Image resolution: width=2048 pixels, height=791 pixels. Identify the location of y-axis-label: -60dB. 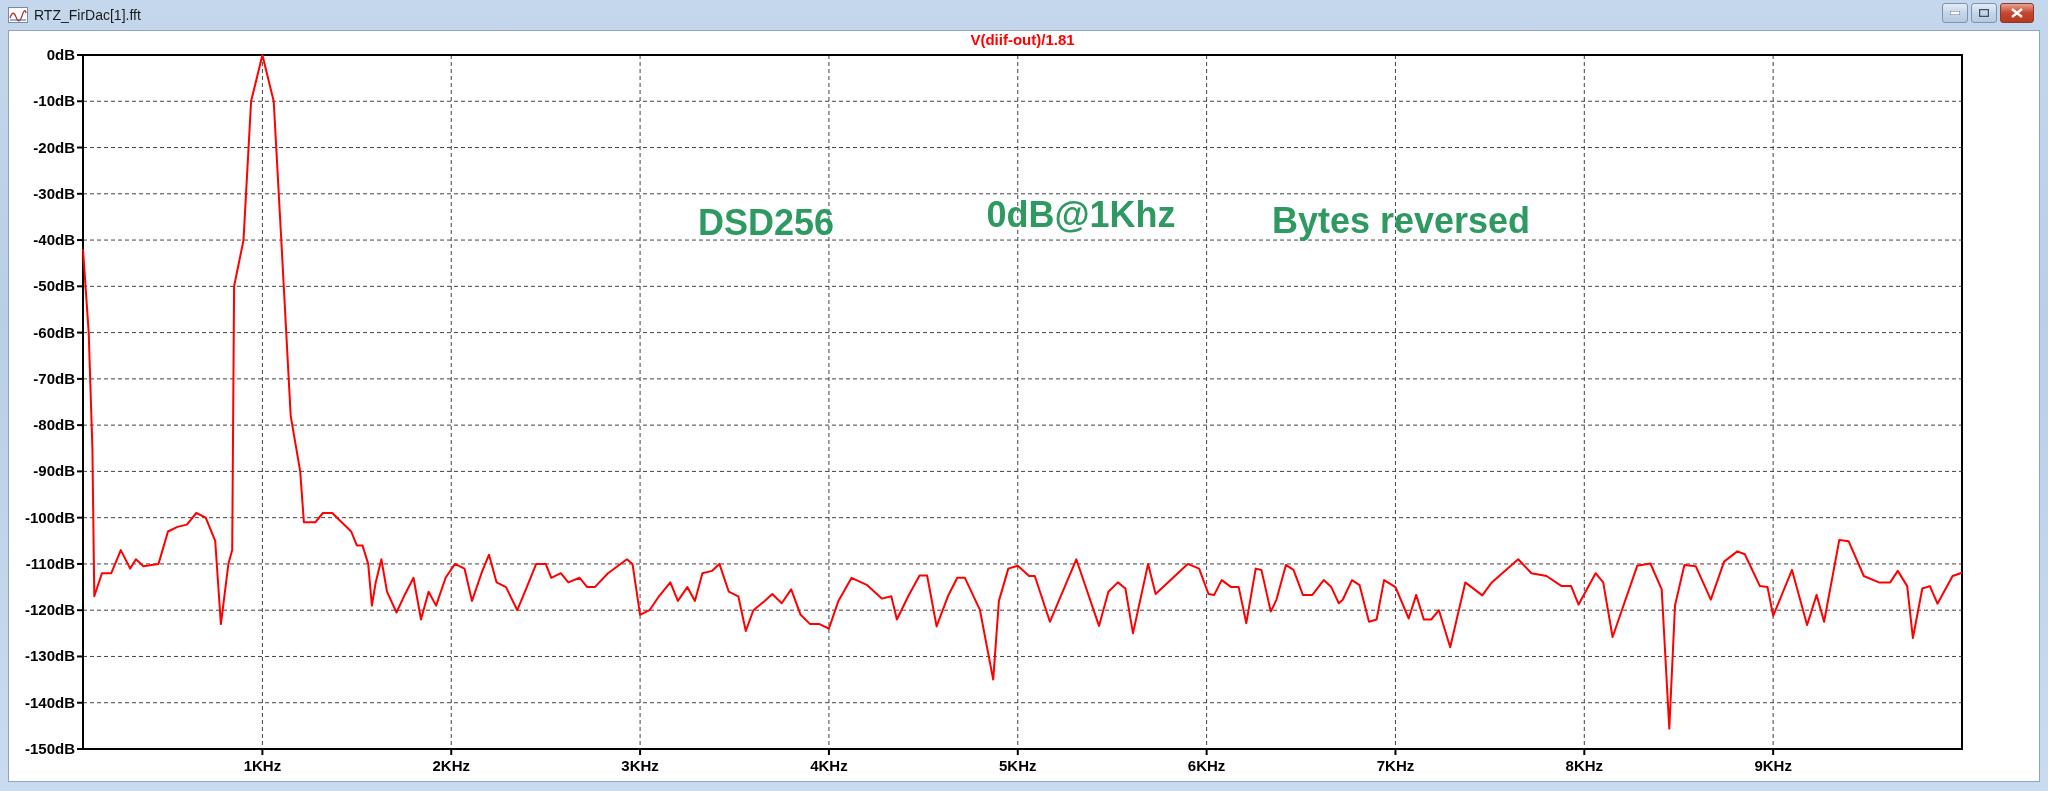
(54, 332).